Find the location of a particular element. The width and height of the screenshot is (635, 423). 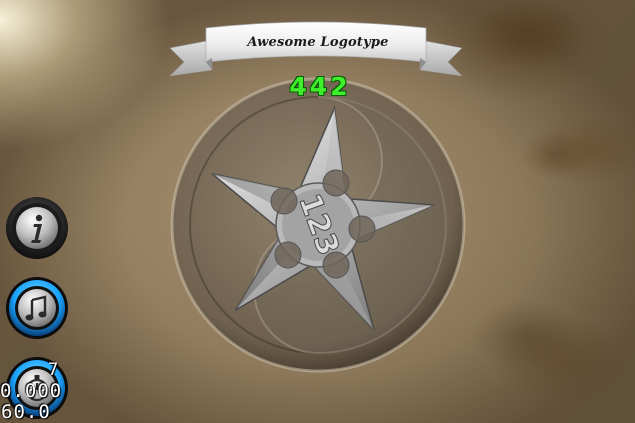

timer-limit: 60.0 is located at coordinates (26, 412).